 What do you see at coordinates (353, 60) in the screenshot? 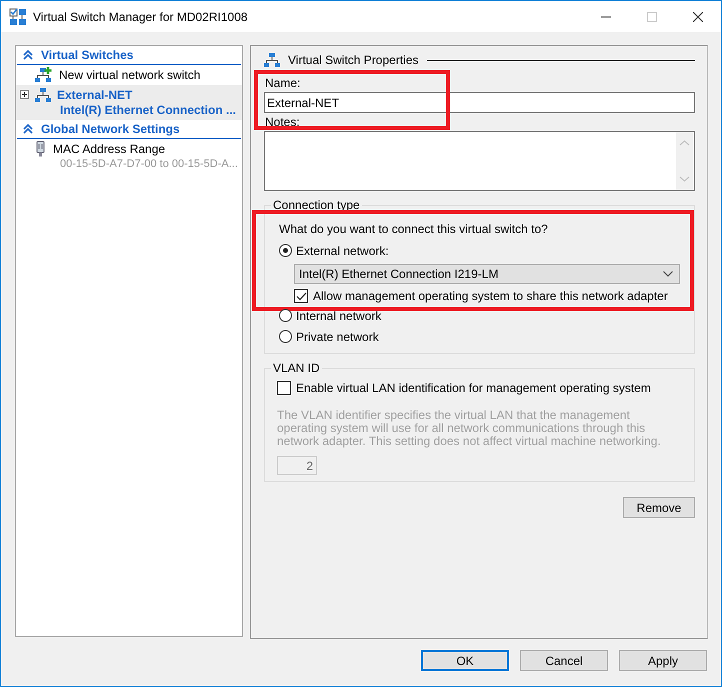
I see `section-title: Virtual Switch Properties` at bounding box center [353, 60].